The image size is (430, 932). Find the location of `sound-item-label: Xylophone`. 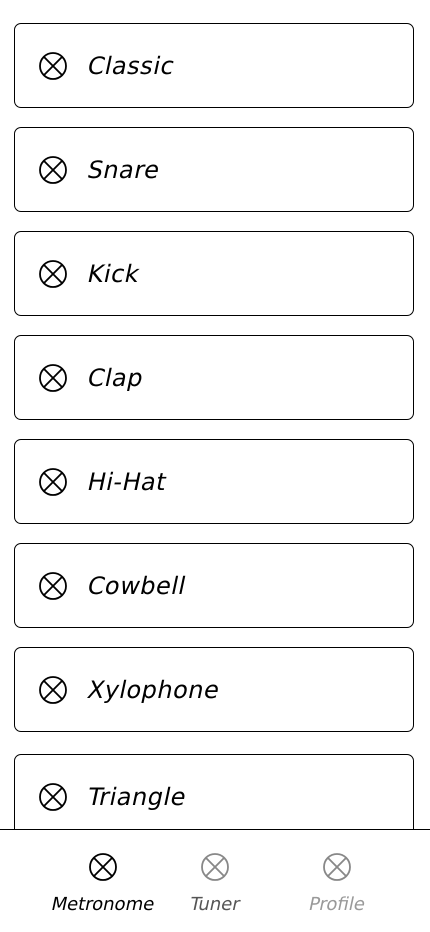

sound-item-label: Xylophone is located at coordinates (154, 689).